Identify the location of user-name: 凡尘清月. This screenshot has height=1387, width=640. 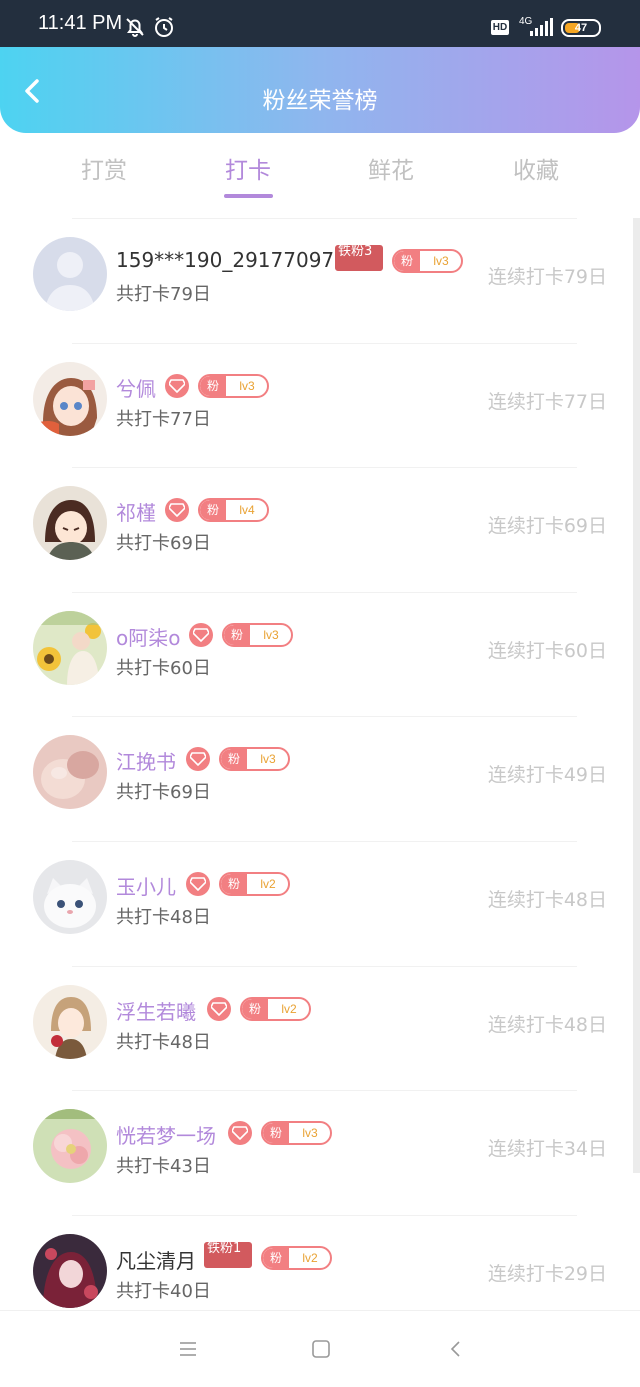
(156, 1259).